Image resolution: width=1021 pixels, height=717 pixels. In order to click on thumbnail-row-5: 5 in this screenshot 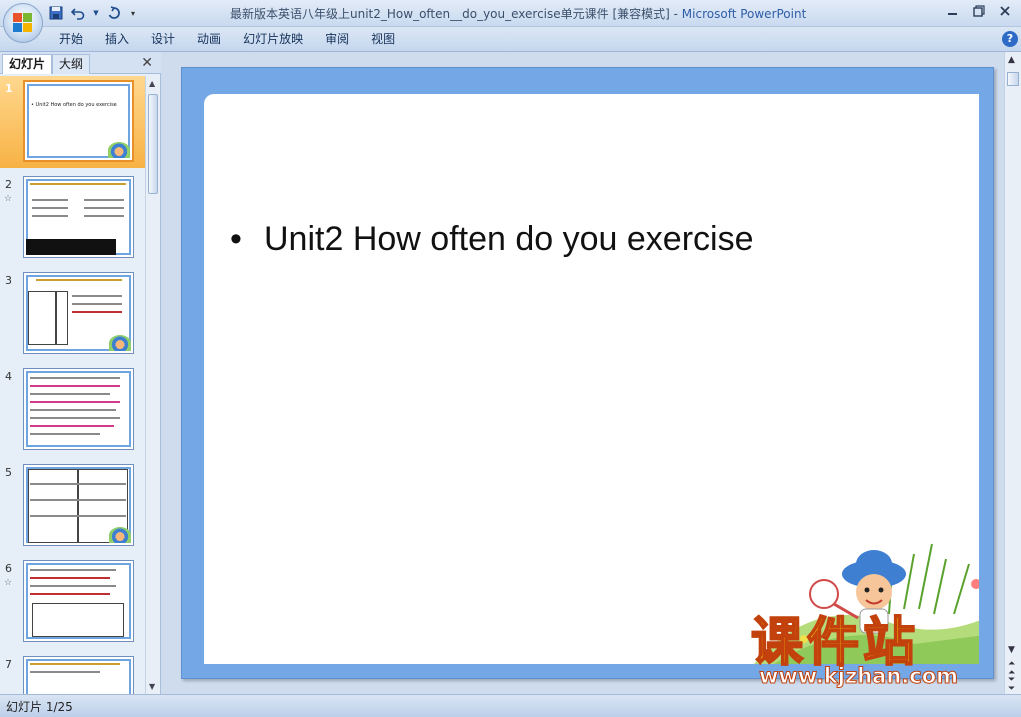, I will do `click(72, 506)`.